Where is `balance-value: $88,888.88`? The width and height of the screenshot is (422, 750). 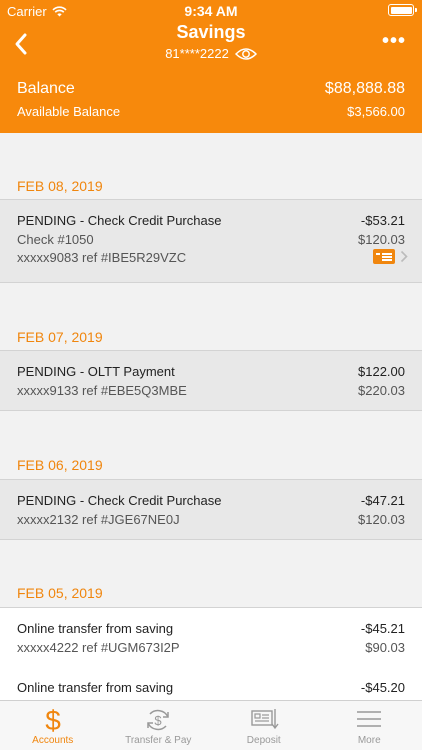 balance-value: $88,888.88 is located at coordinates (364, 88).